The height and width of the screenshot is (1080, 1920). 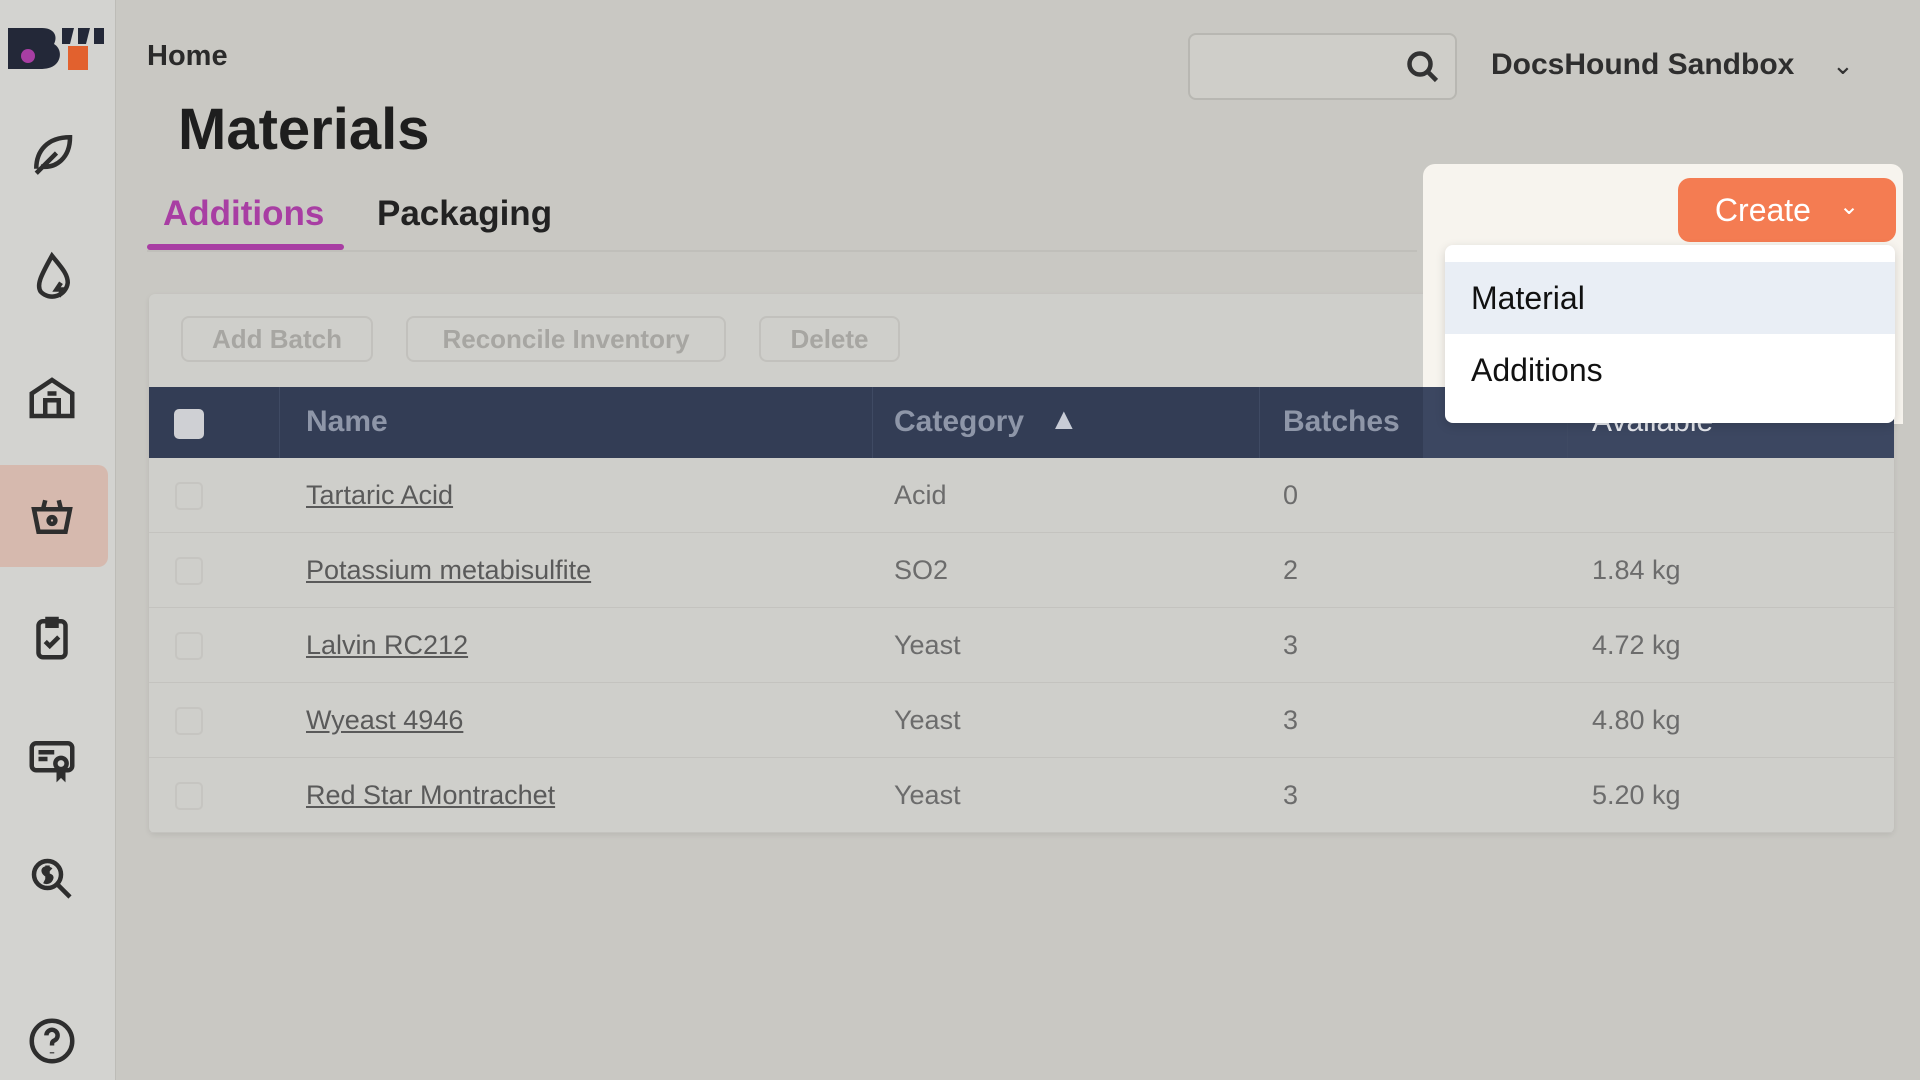 I want to click on search-icon, so click(x=1423, y=67).